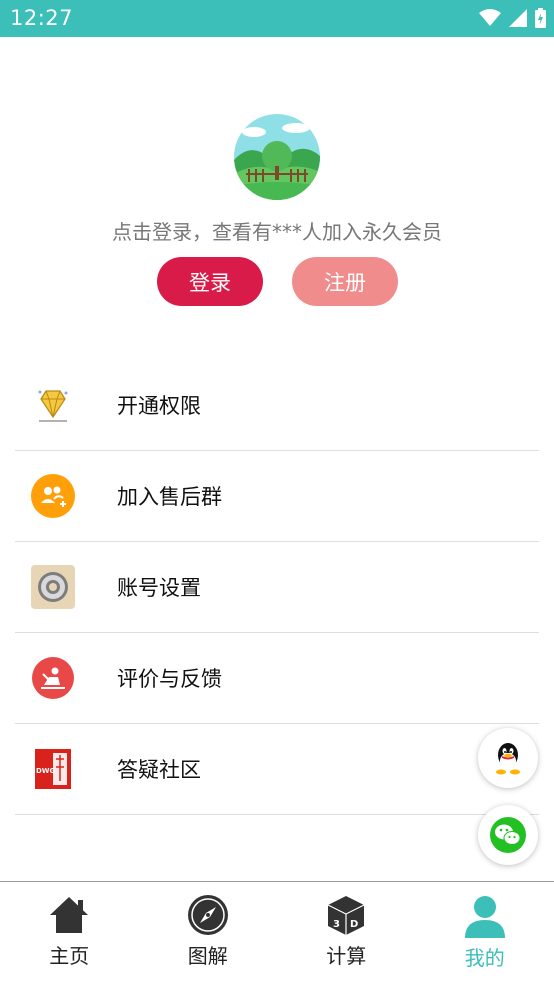  Describe the element at coordinates (46, 771) in the screenshot. I see `svg-text: DWG` at that location.